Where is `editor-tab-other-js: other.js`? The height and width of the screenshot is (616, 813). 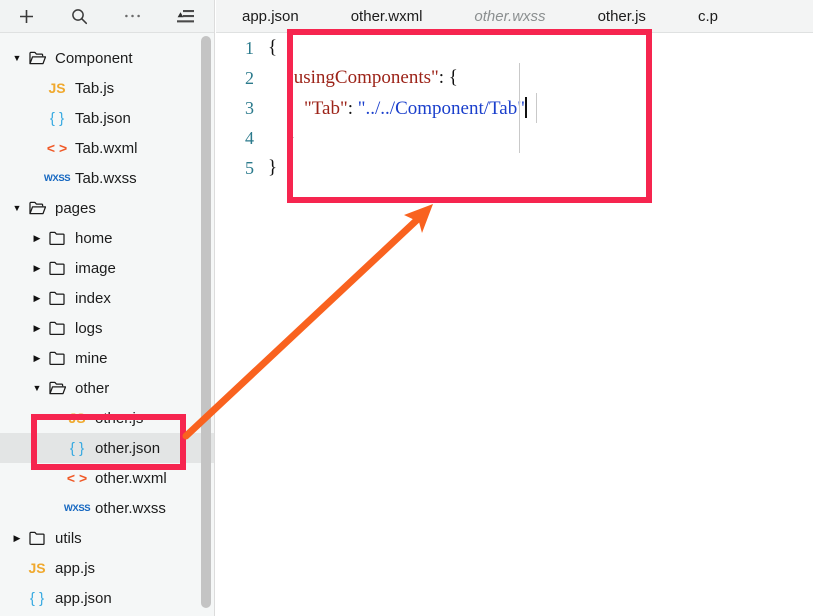
editor-tab-other-js: other.js is located at coordinates (622, 16).